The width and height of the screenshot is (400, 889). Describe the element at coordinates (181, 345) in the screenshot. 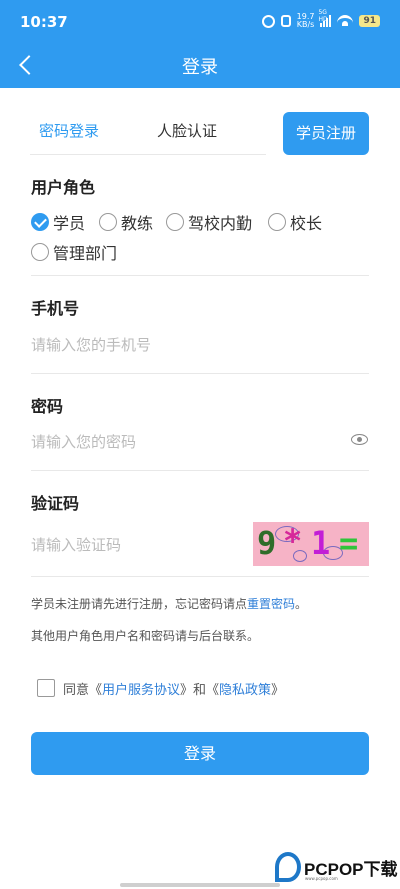

I see `phone-input` at that location.